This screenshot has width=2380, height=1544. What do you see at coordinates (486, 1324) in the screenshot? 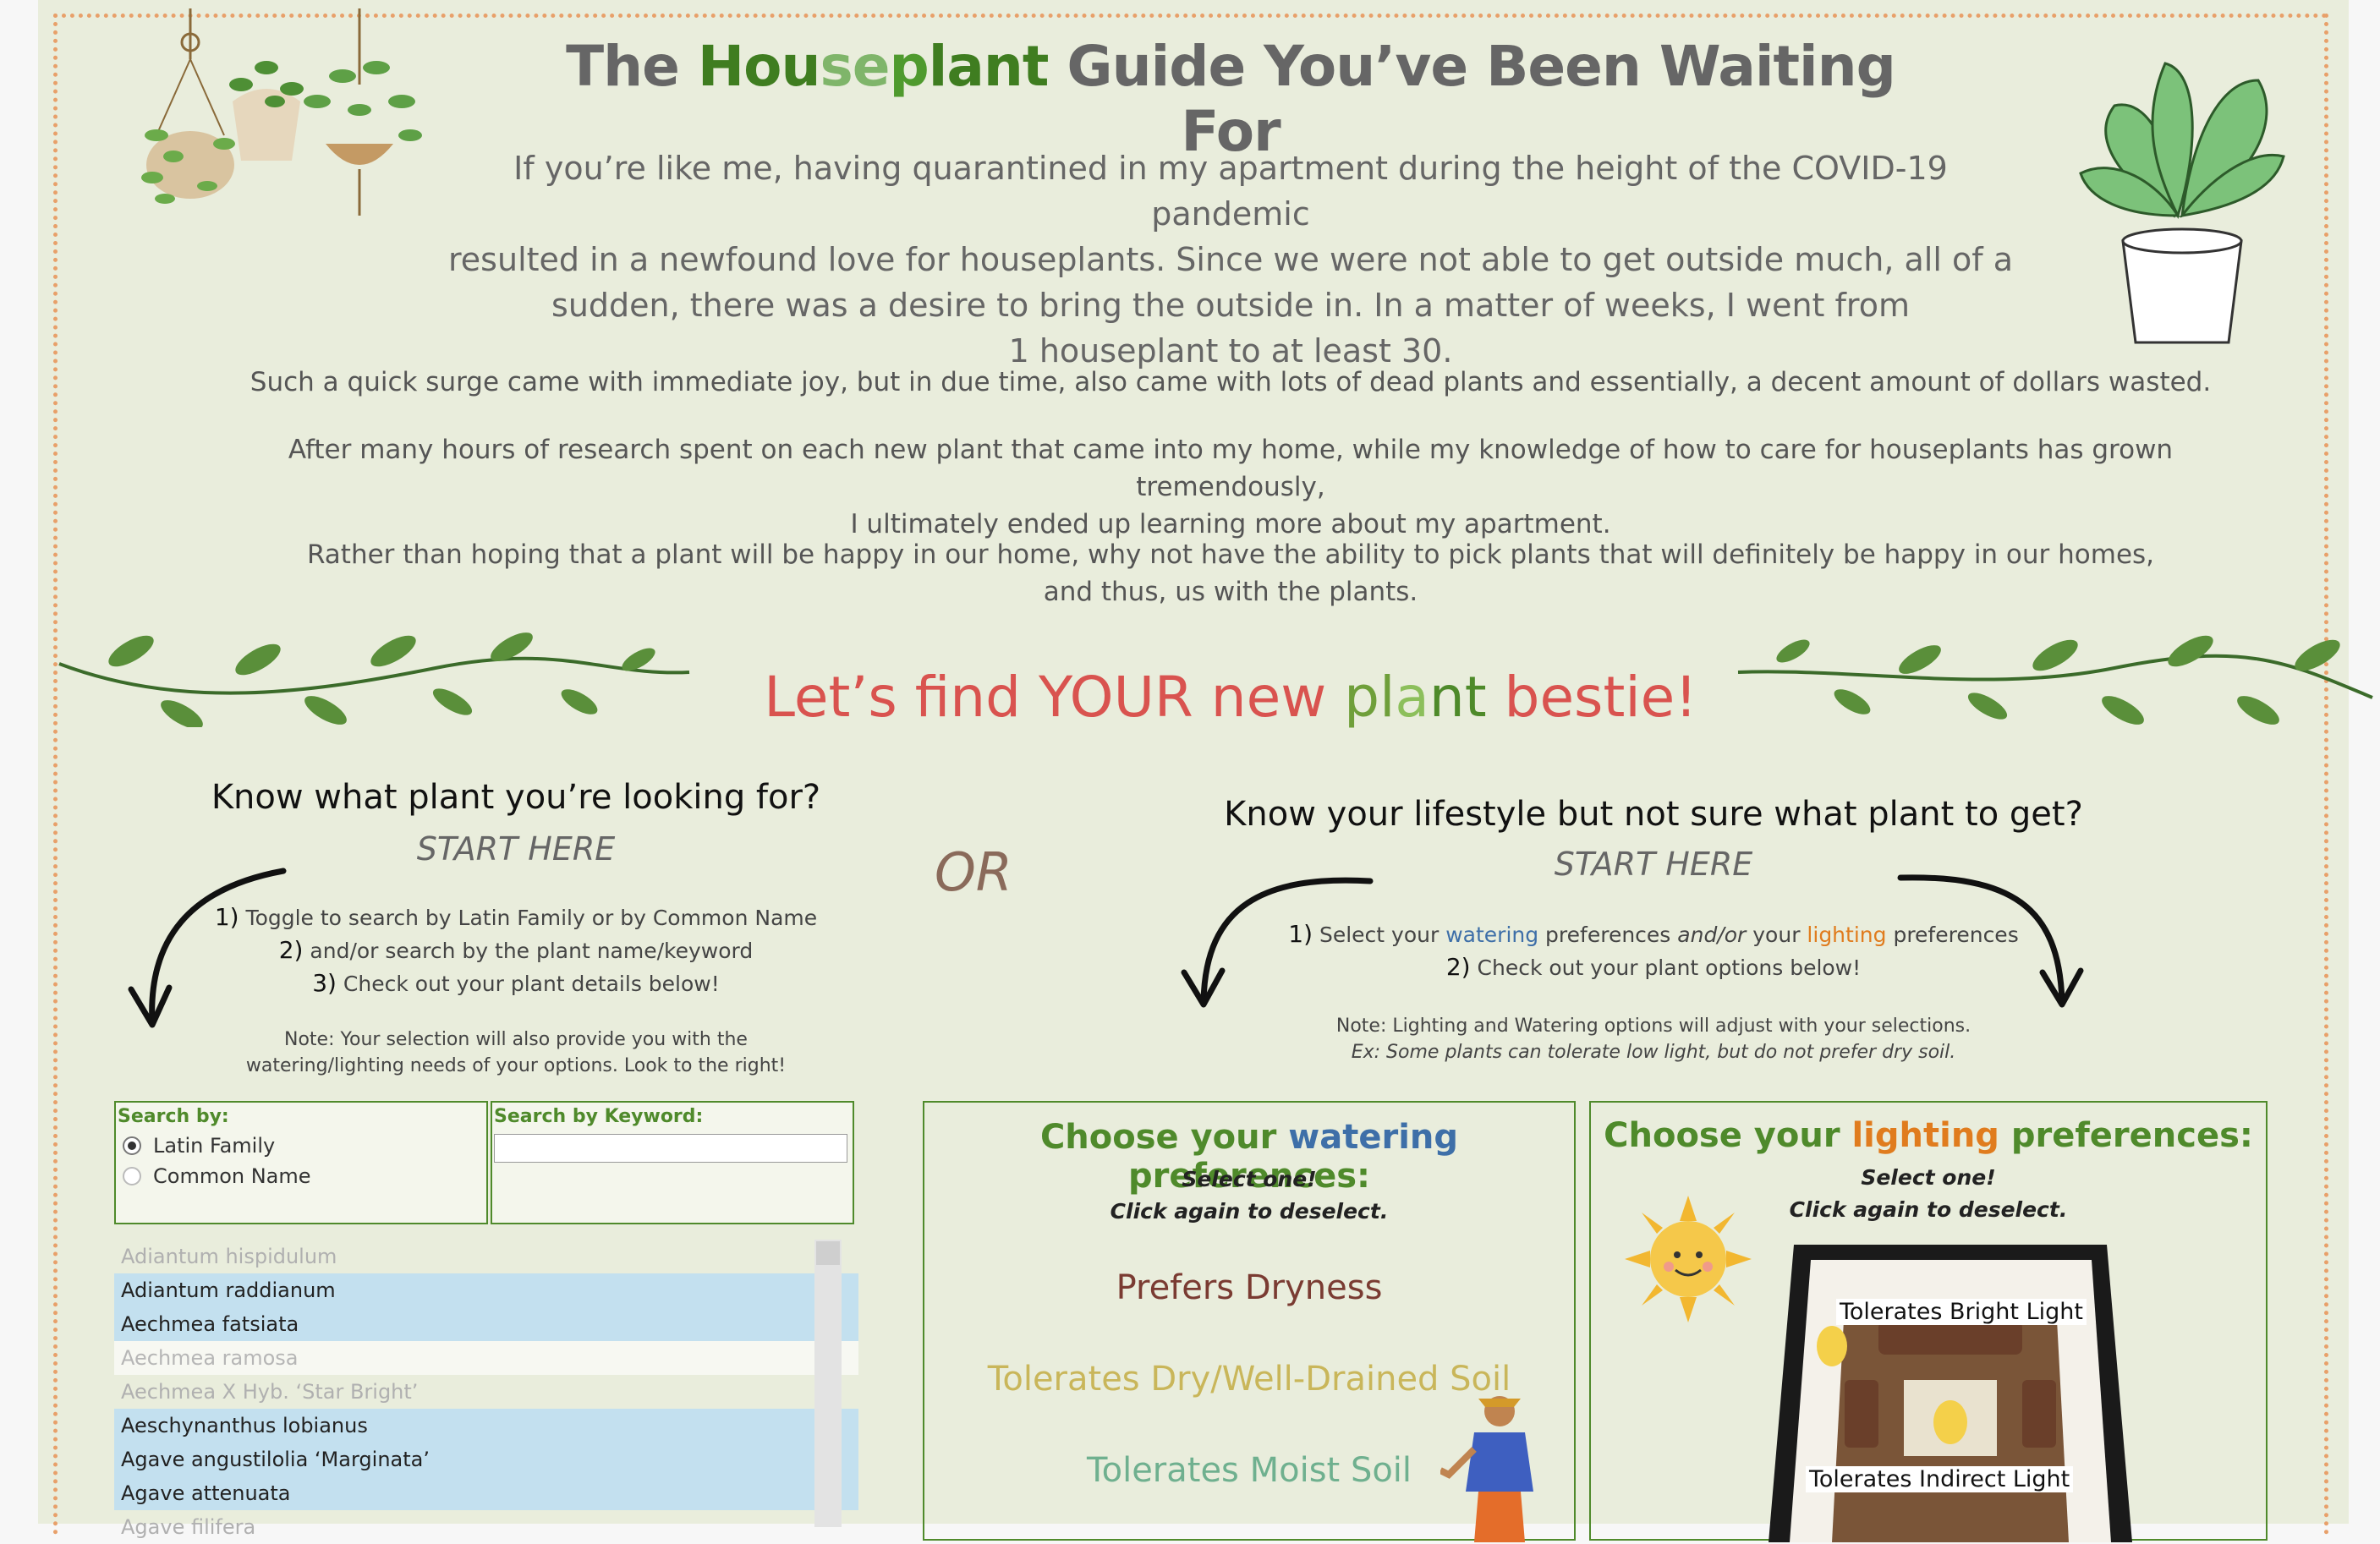
I see `plant-list-item: Aechmea fatsiata` at bounding box center [486, 1324].